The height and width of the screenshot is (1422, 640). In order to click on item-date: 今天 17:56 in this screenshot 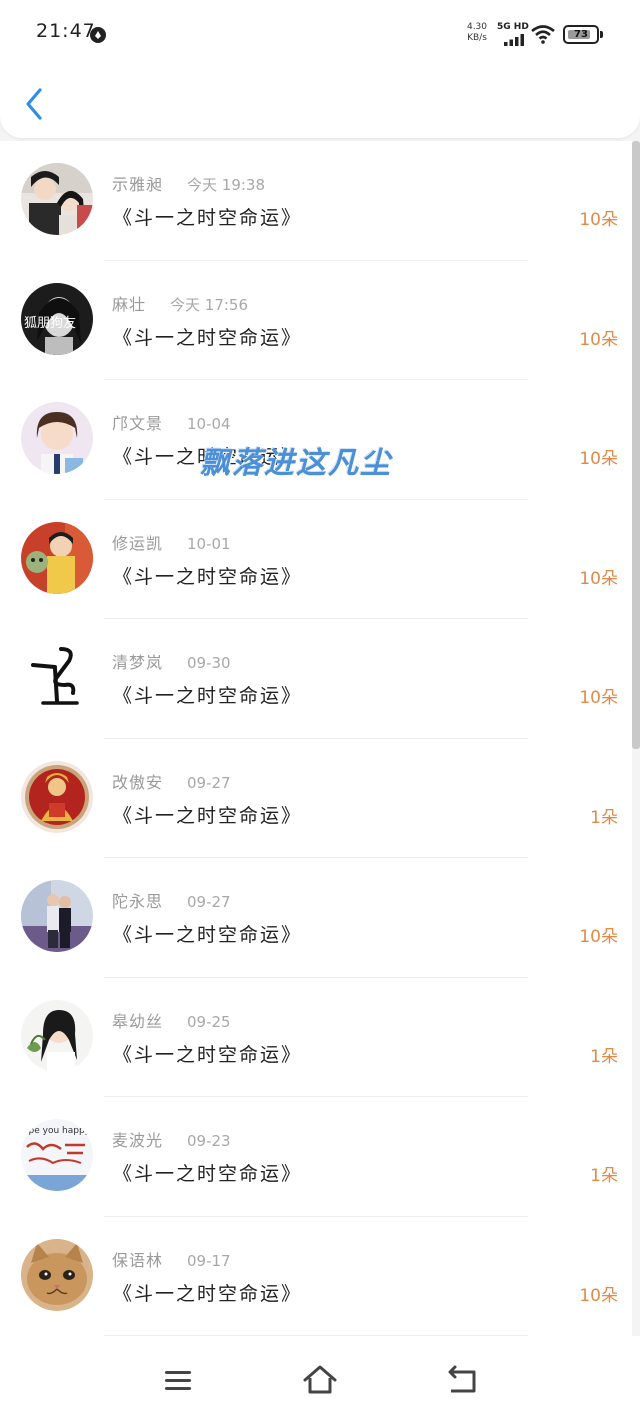, I will do `click(209, 304)`.